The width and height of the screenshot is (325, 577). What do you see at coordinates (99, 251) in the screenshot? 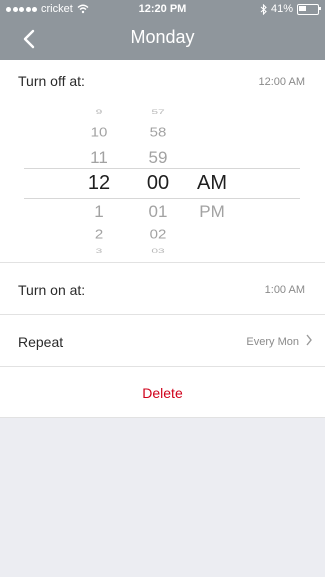
I see `hour-option: 3` at bounding box center [99, 251].